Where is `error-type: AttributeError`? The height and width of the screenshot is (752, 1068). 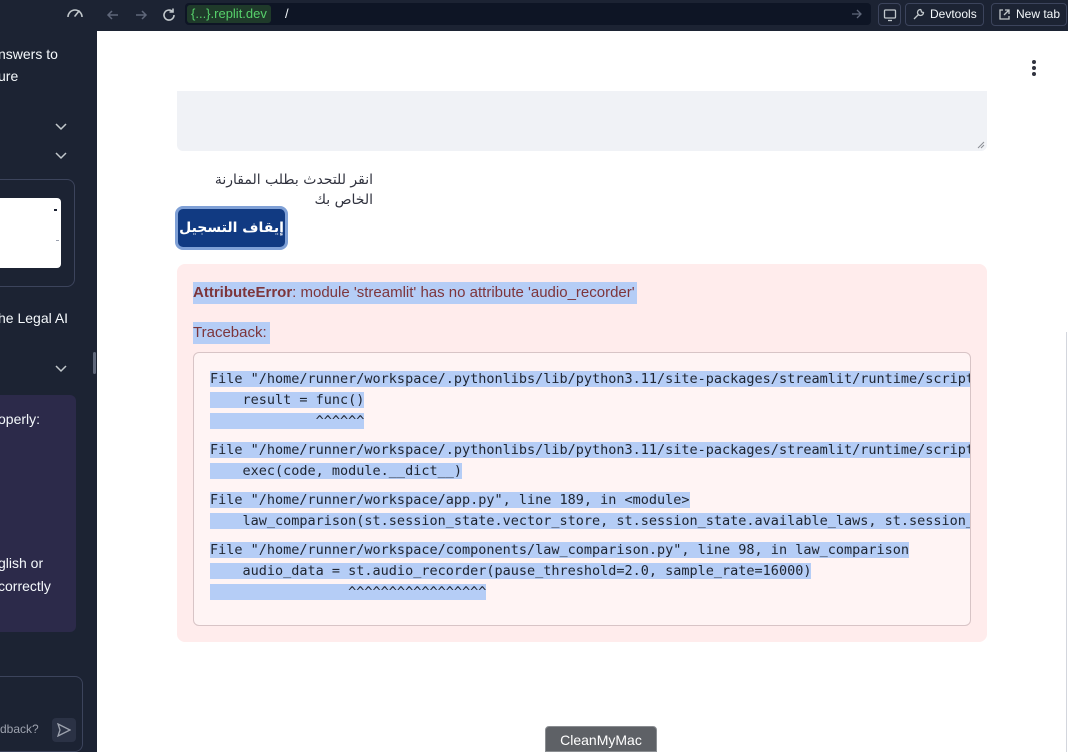
error-type: AttributeError is located at coordinates (243, 292).